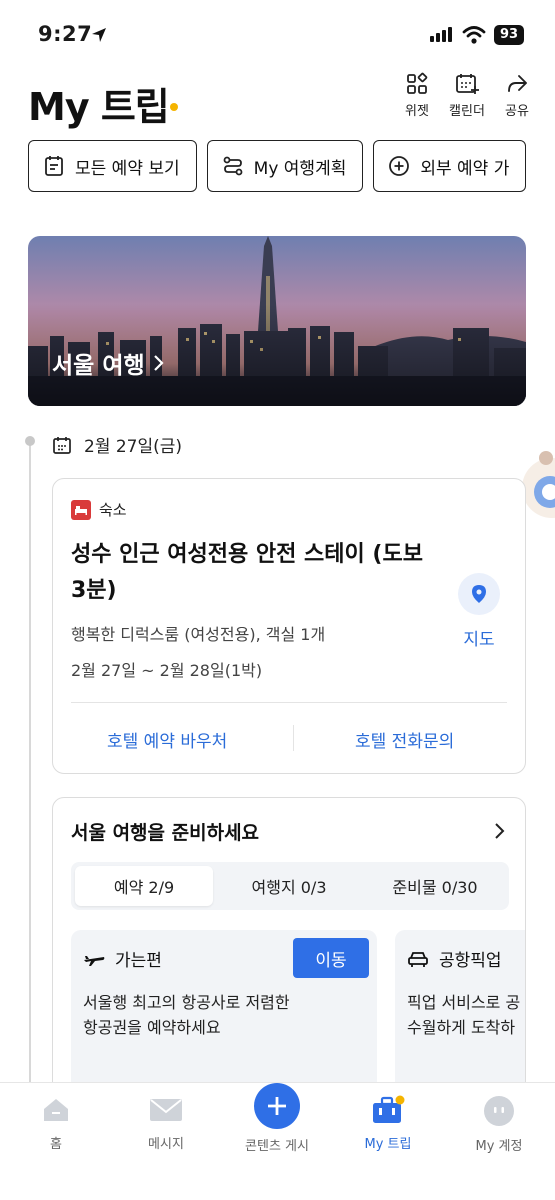  Describe the element at coordinates (94, 960) in the screenshot. I see `airplane-icon` at that location.